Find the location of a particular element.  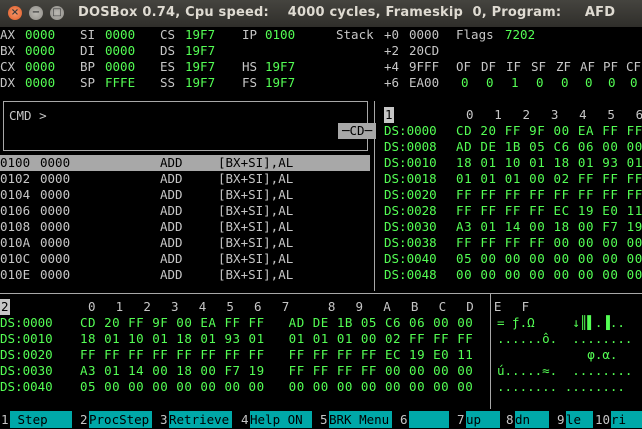

reg-fs: 19F7 is located at coordinates (280, 82).